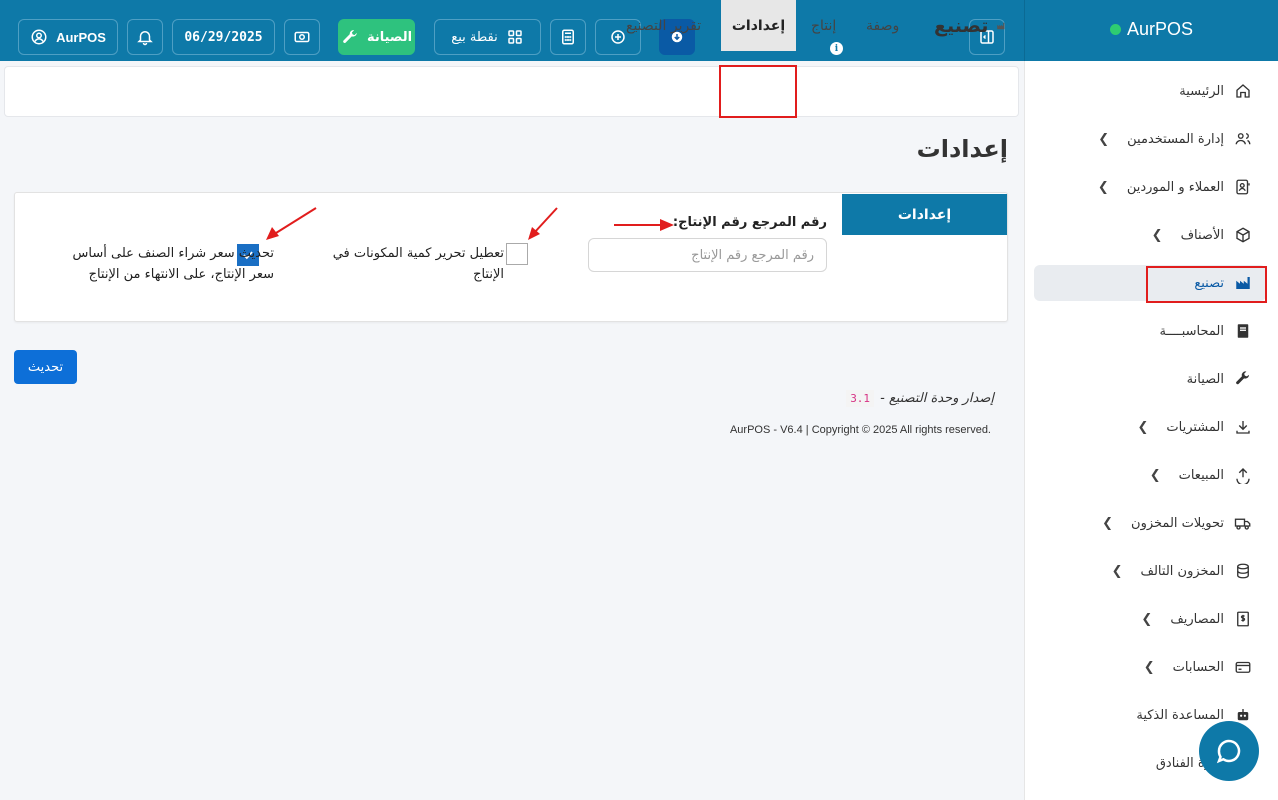 The height and width of the screenshot is (800, 1278). I want to click on upload-icon, so click(1243, 476).